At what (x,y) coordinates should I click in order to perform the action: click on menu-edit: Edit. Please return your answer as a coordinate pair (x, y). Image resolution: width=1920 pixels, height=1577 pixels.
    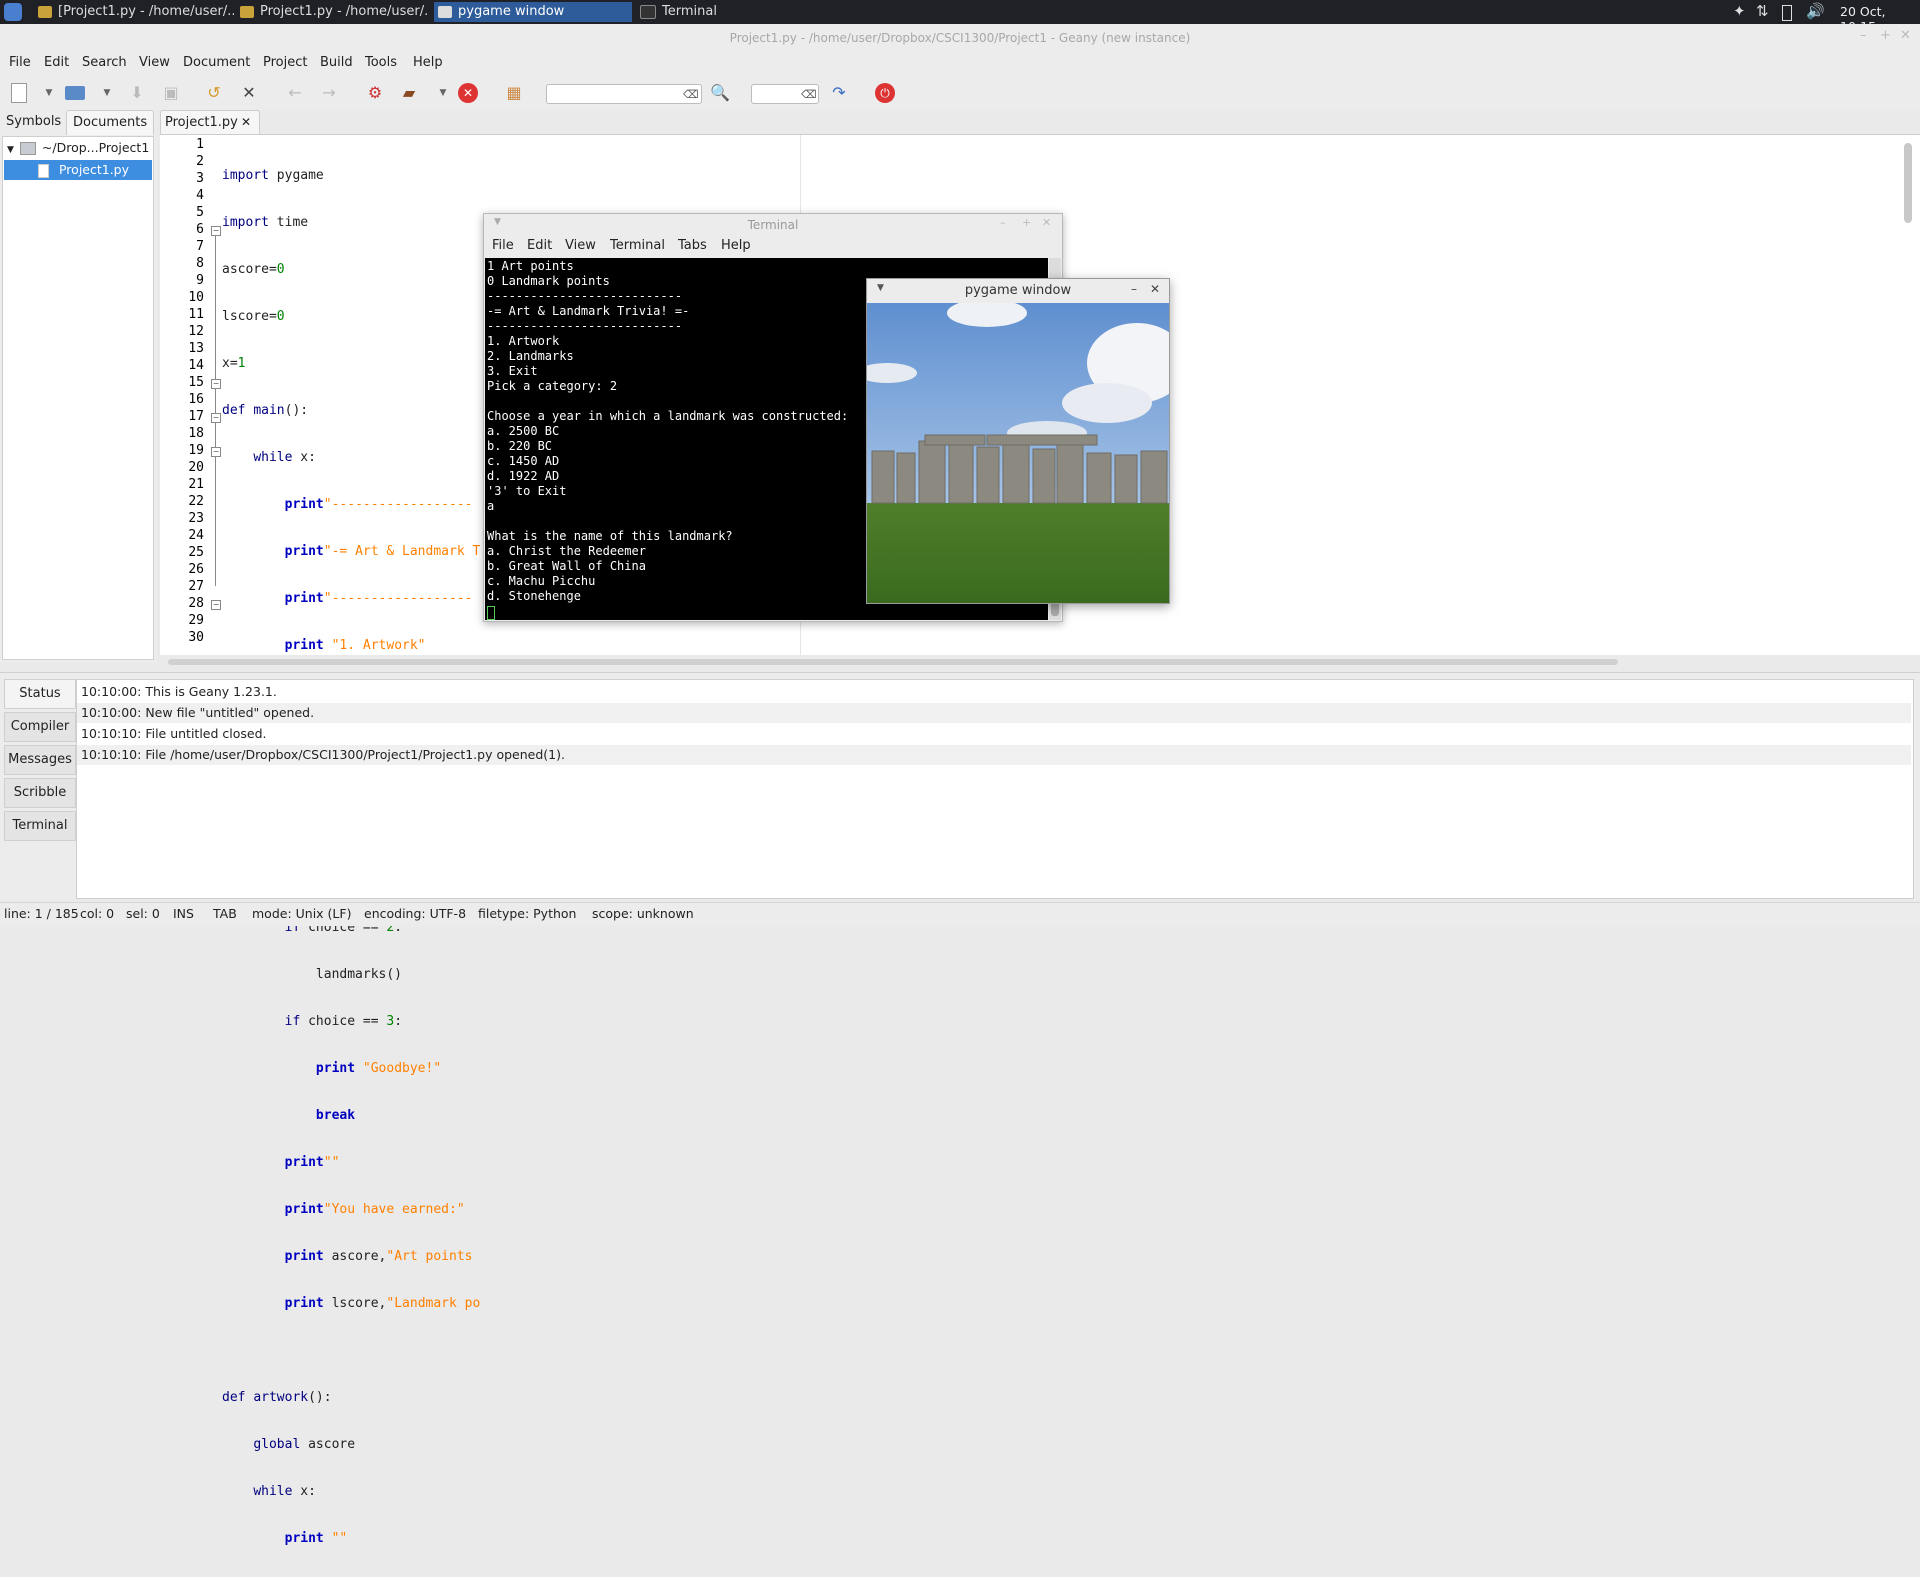
    Looking at the image, I should click on (56, 62).